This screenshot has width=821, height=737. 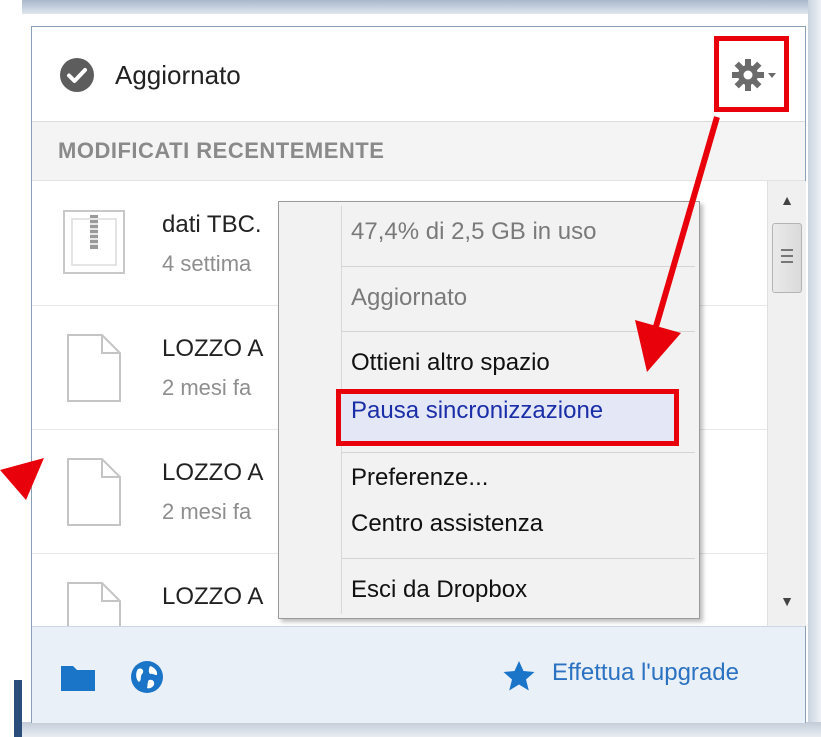 I want to click on recent-section-header: MODIFICATI RECENTEMENTE, so click(x=418, y=151).